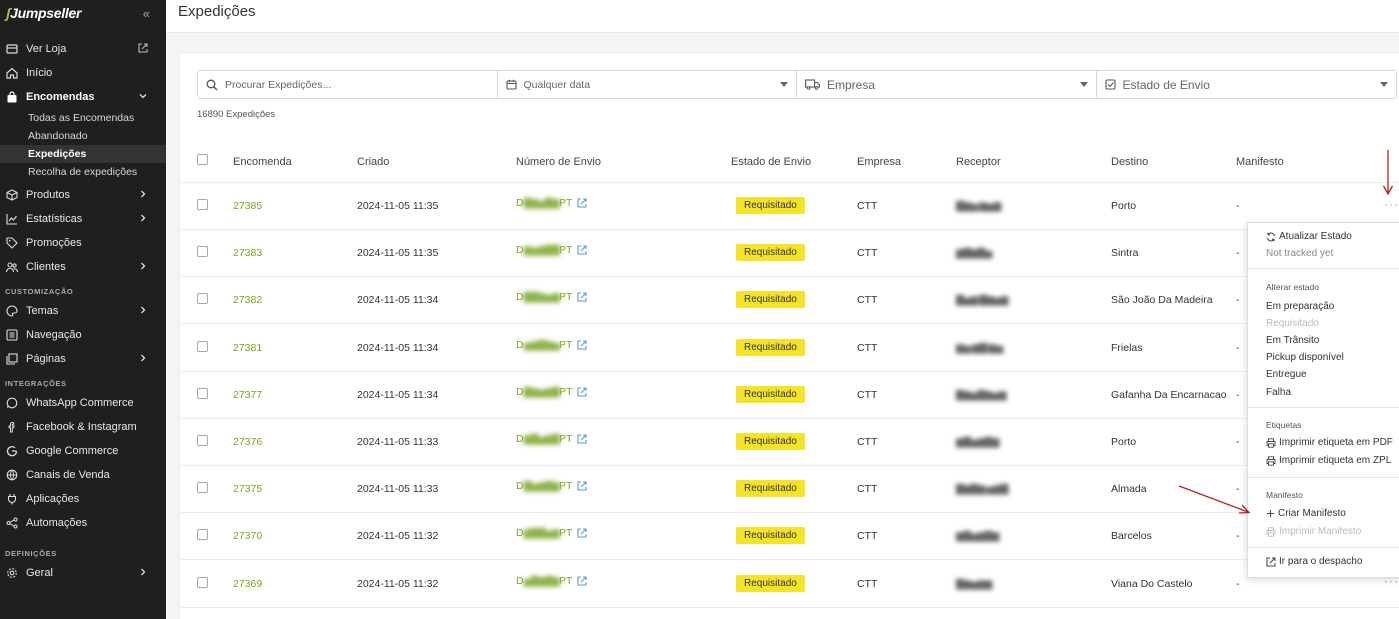  I want to click on sidebar-item-general: Geral, so click(83, 573).